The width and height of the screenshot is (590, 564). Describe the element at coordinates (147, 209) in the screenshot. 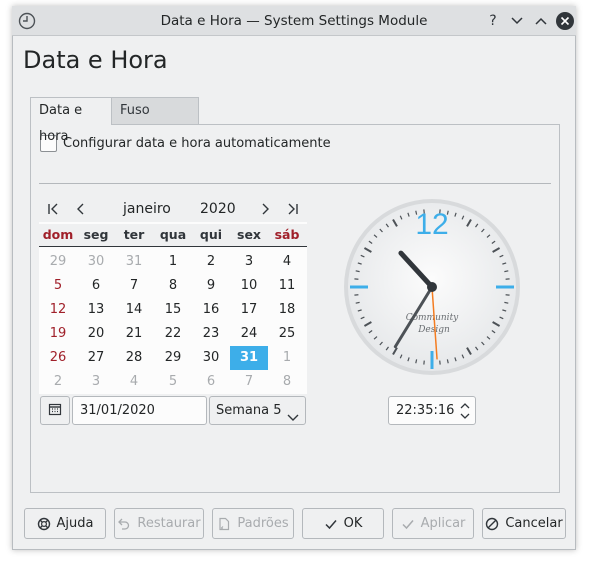

I see `month-label: janeiro` at that location.